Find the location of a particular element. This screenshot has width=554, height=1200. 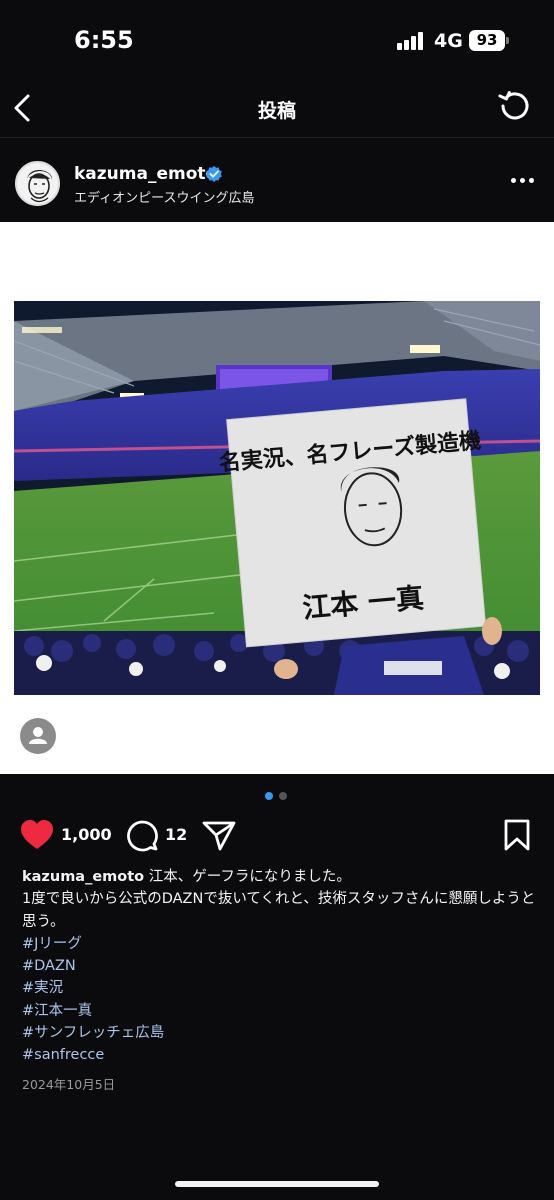

bookmark-icon is located at coordinates (517, 835).